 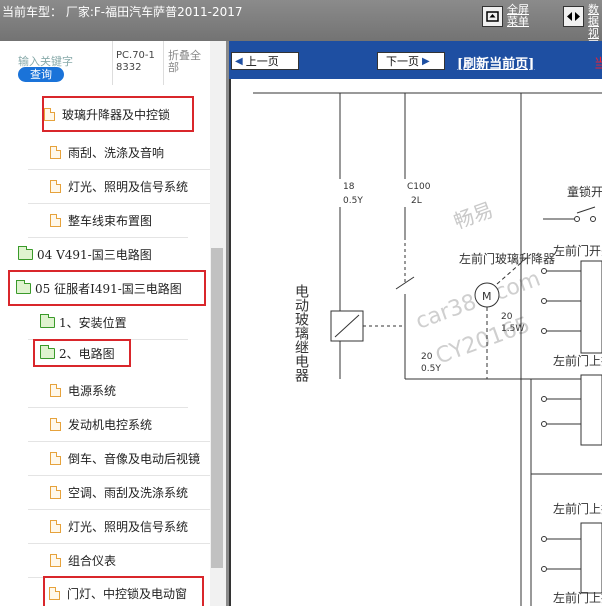 I want to click on pc-code: PC.70-18332, so click(x=135, y=61).